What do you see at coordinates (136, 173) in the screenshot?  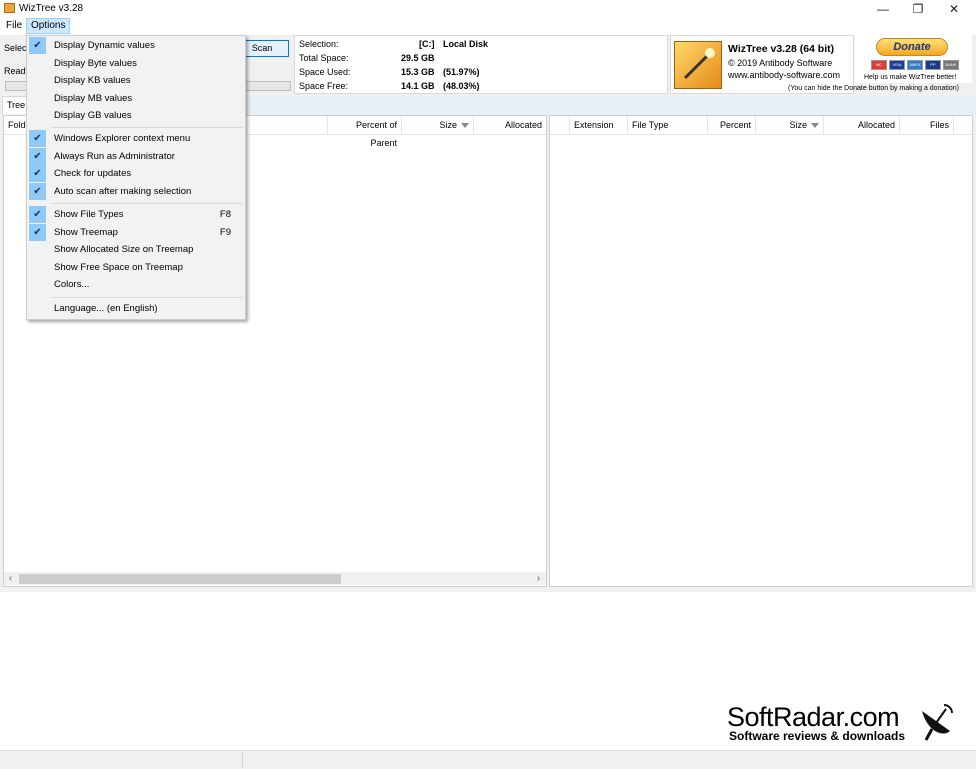 I see `options-menu-item-check-for-updates: ✔ Check for updates` at bounding box center [136, 173].